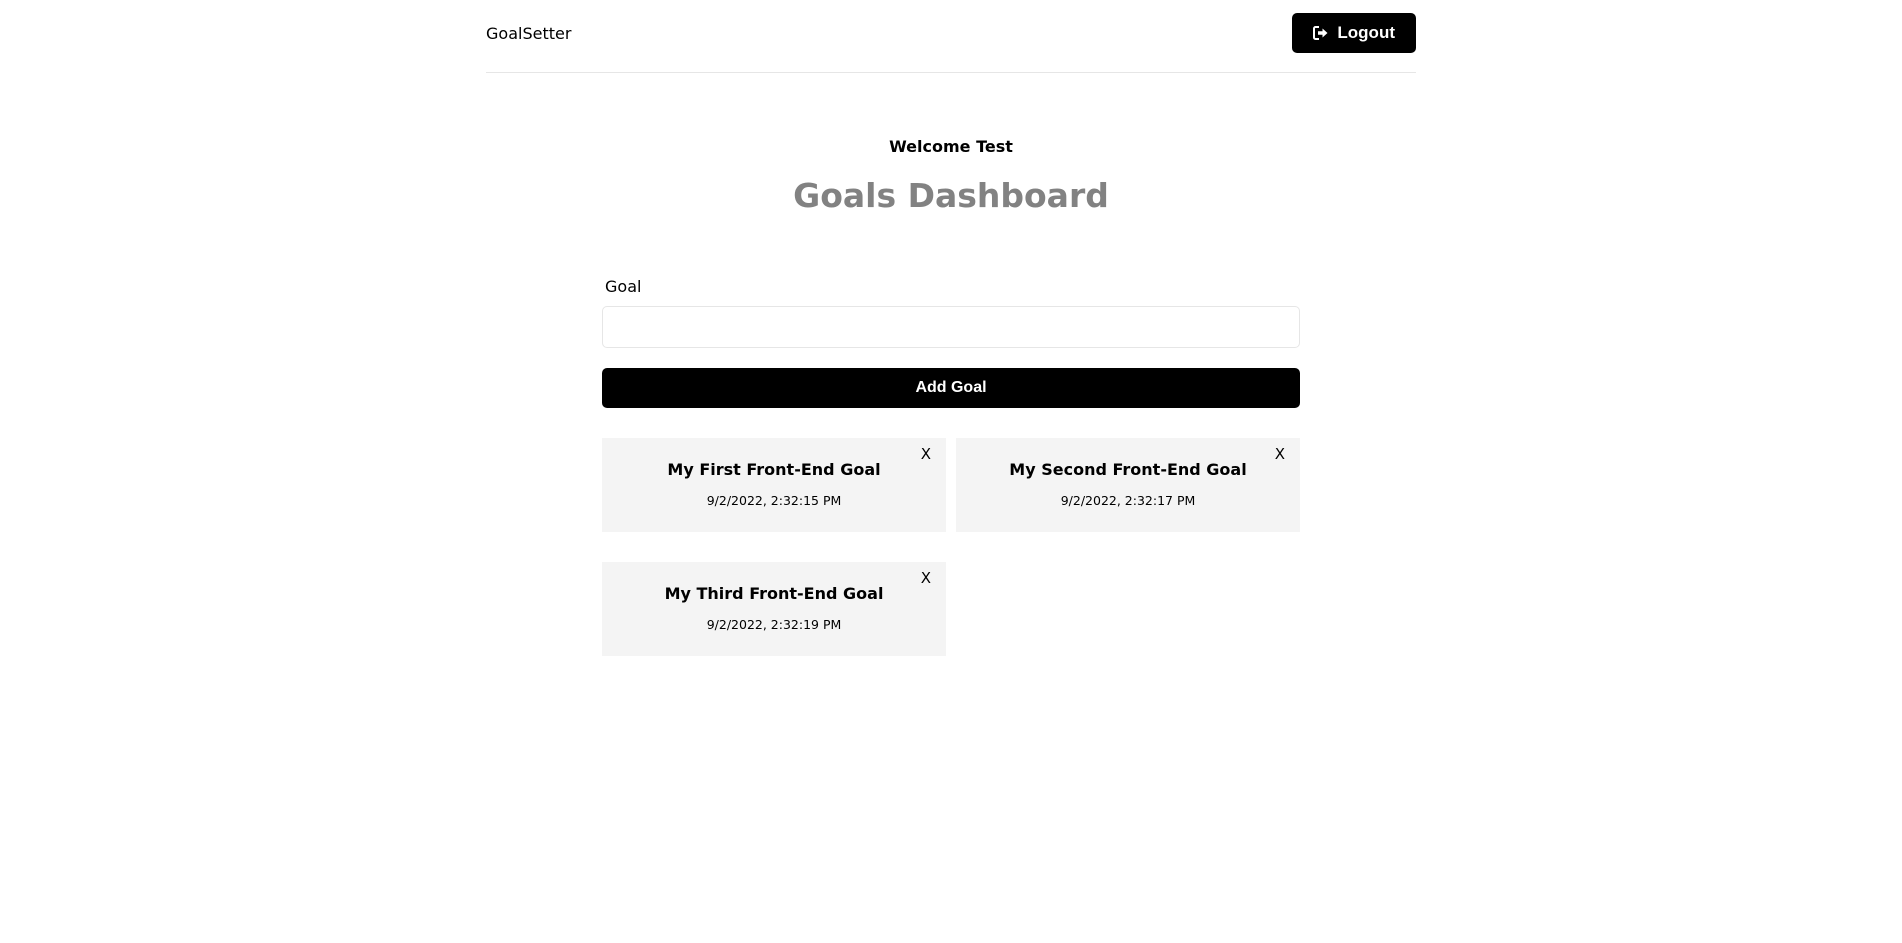 The height and width of the screenshot is (943, 1902). What do you see at coordinates (774, 624) in the screenshot?
I see `goal-date: 9/2/2022, 2:32:19 PM` at bounding box center [774, 624].